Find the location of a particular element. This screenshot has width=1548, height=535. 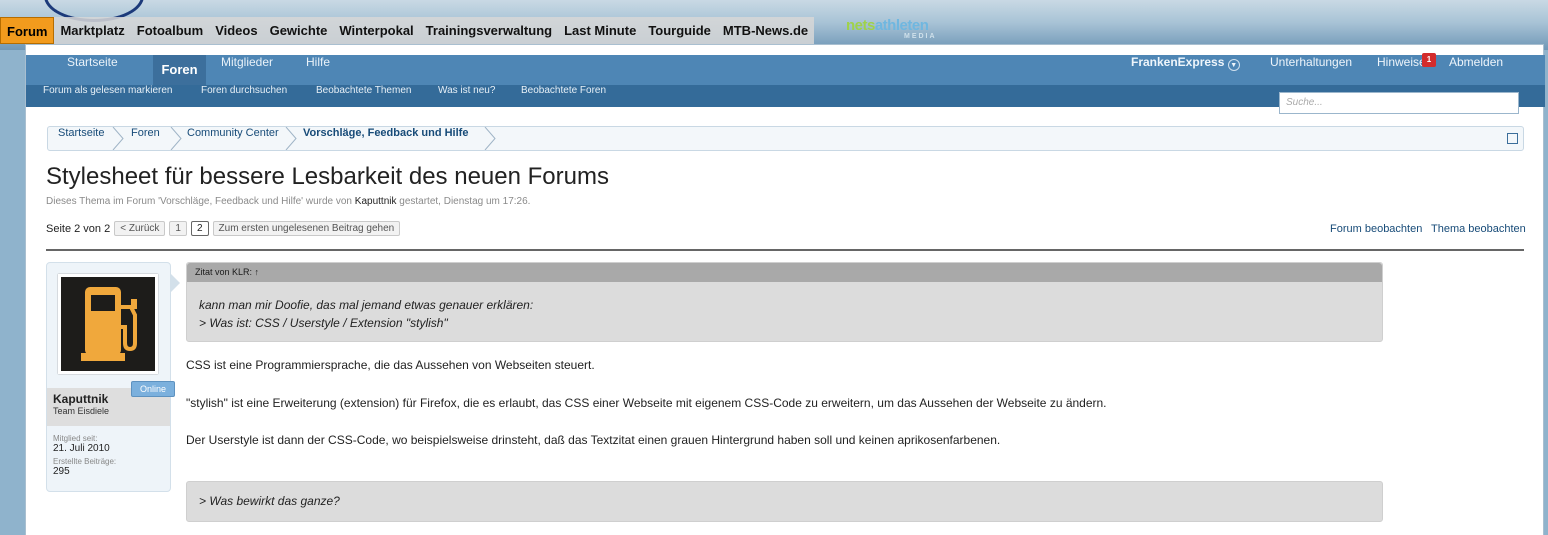

nav-conversations: Unterhaltungen is located at coordinates (1311, 70).